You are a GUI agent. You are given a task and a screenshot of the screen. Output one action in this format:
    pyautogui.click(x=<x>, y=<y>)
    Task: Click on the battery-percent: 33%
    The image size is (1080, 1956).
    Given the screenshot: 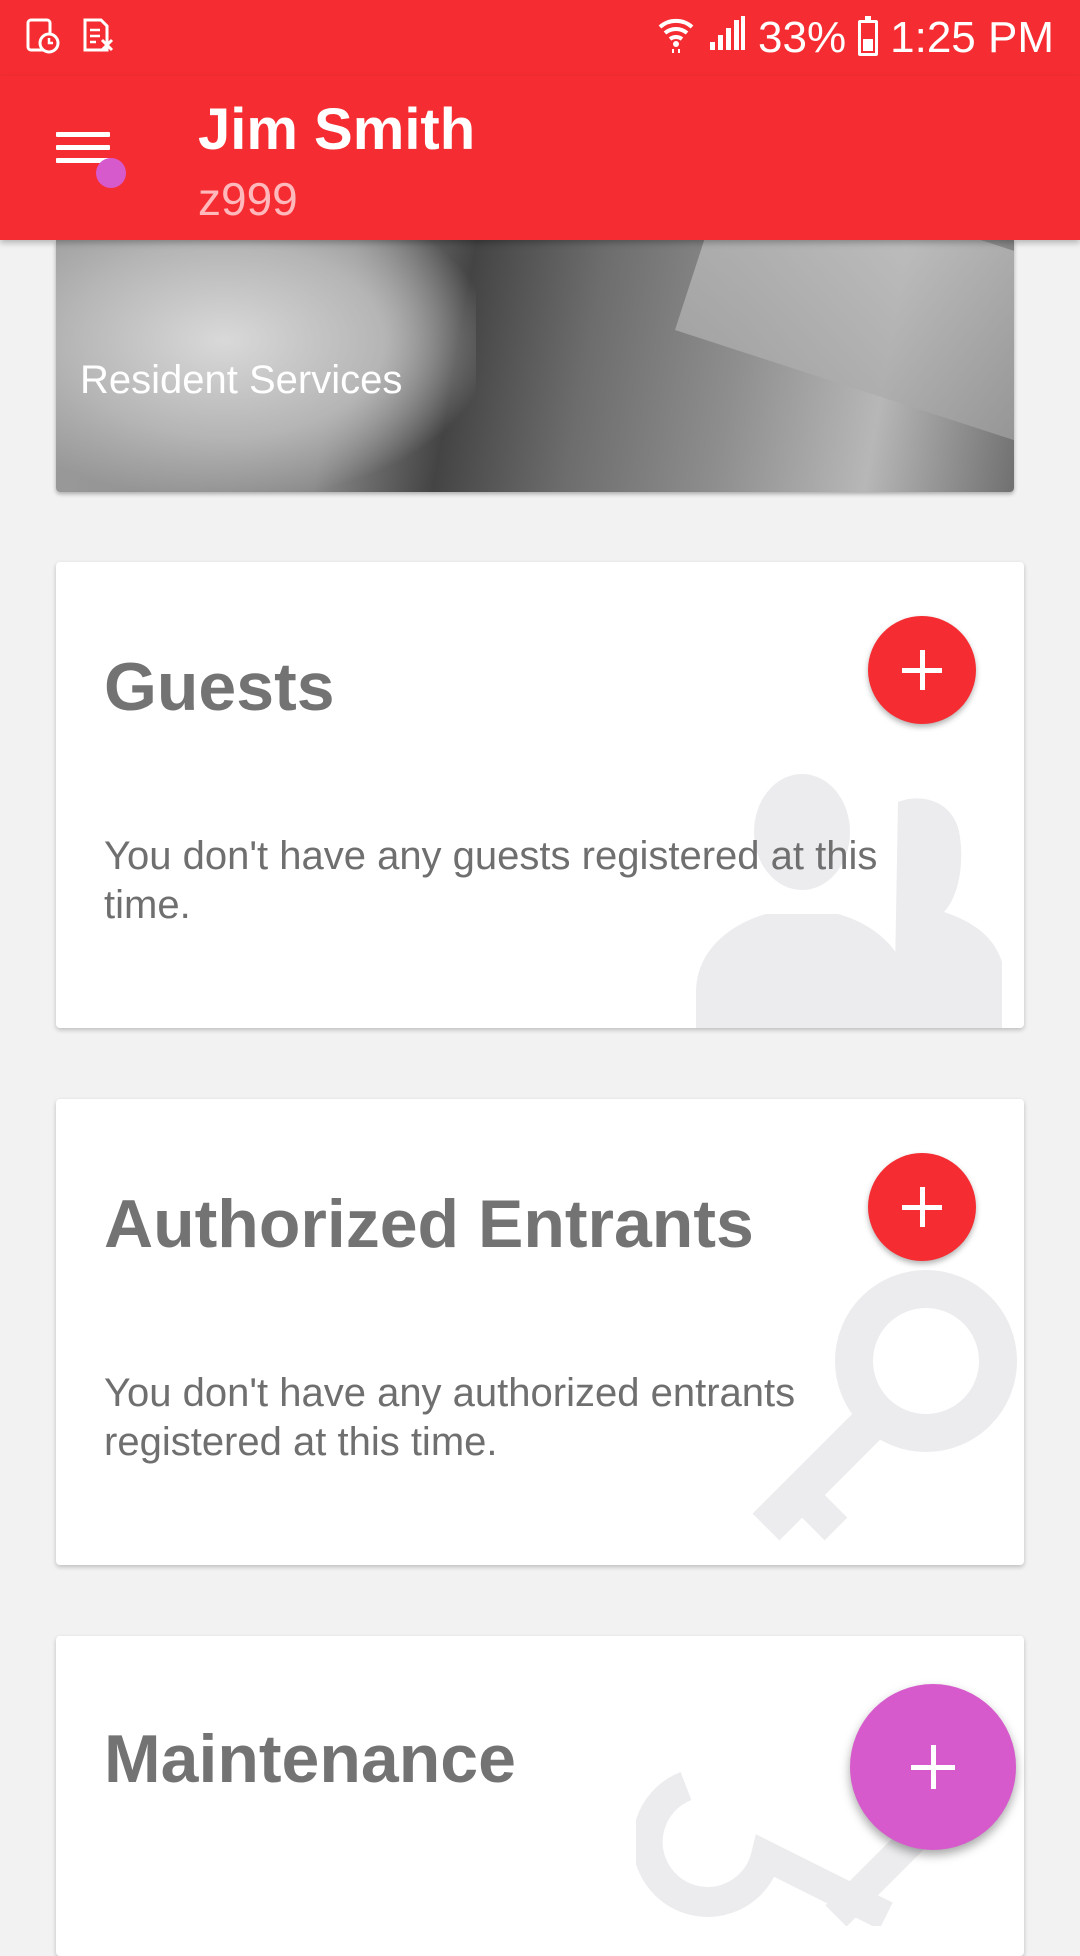 What is the action you would take?
    pyautogui.click(x=802, y=37)
    